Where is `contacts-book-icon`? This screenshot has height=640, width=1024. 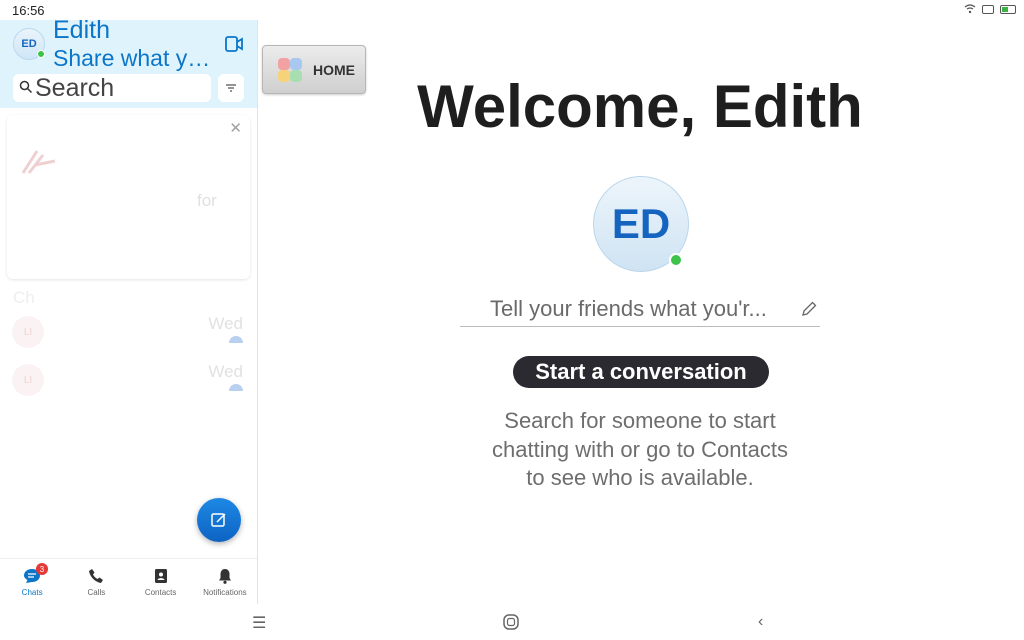 contacts-book-icon is located at coordinates (160, 576).